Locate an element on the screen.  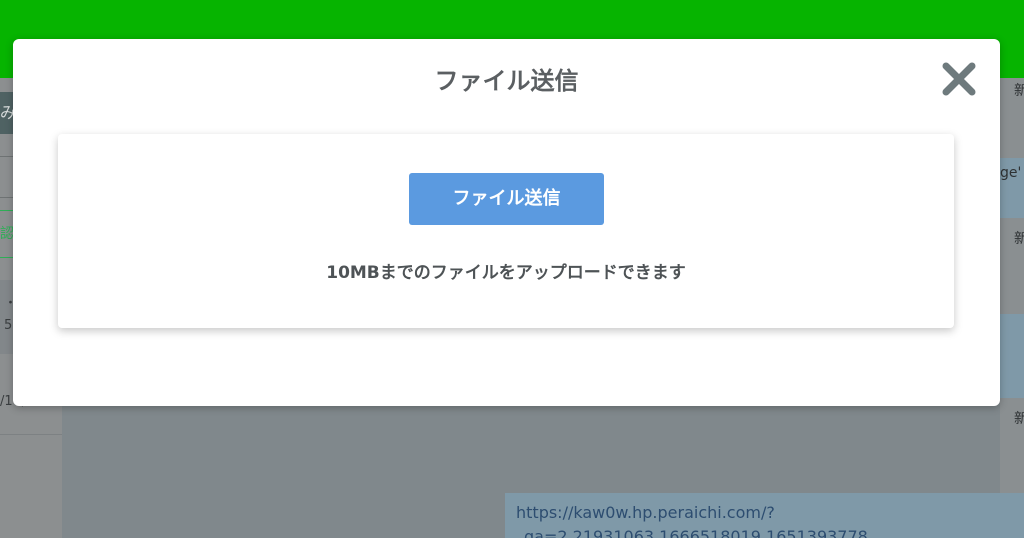
link-message-line-2: _ga=2.21931063.1666518019.1651393778 is located at coordinates (692, 532).